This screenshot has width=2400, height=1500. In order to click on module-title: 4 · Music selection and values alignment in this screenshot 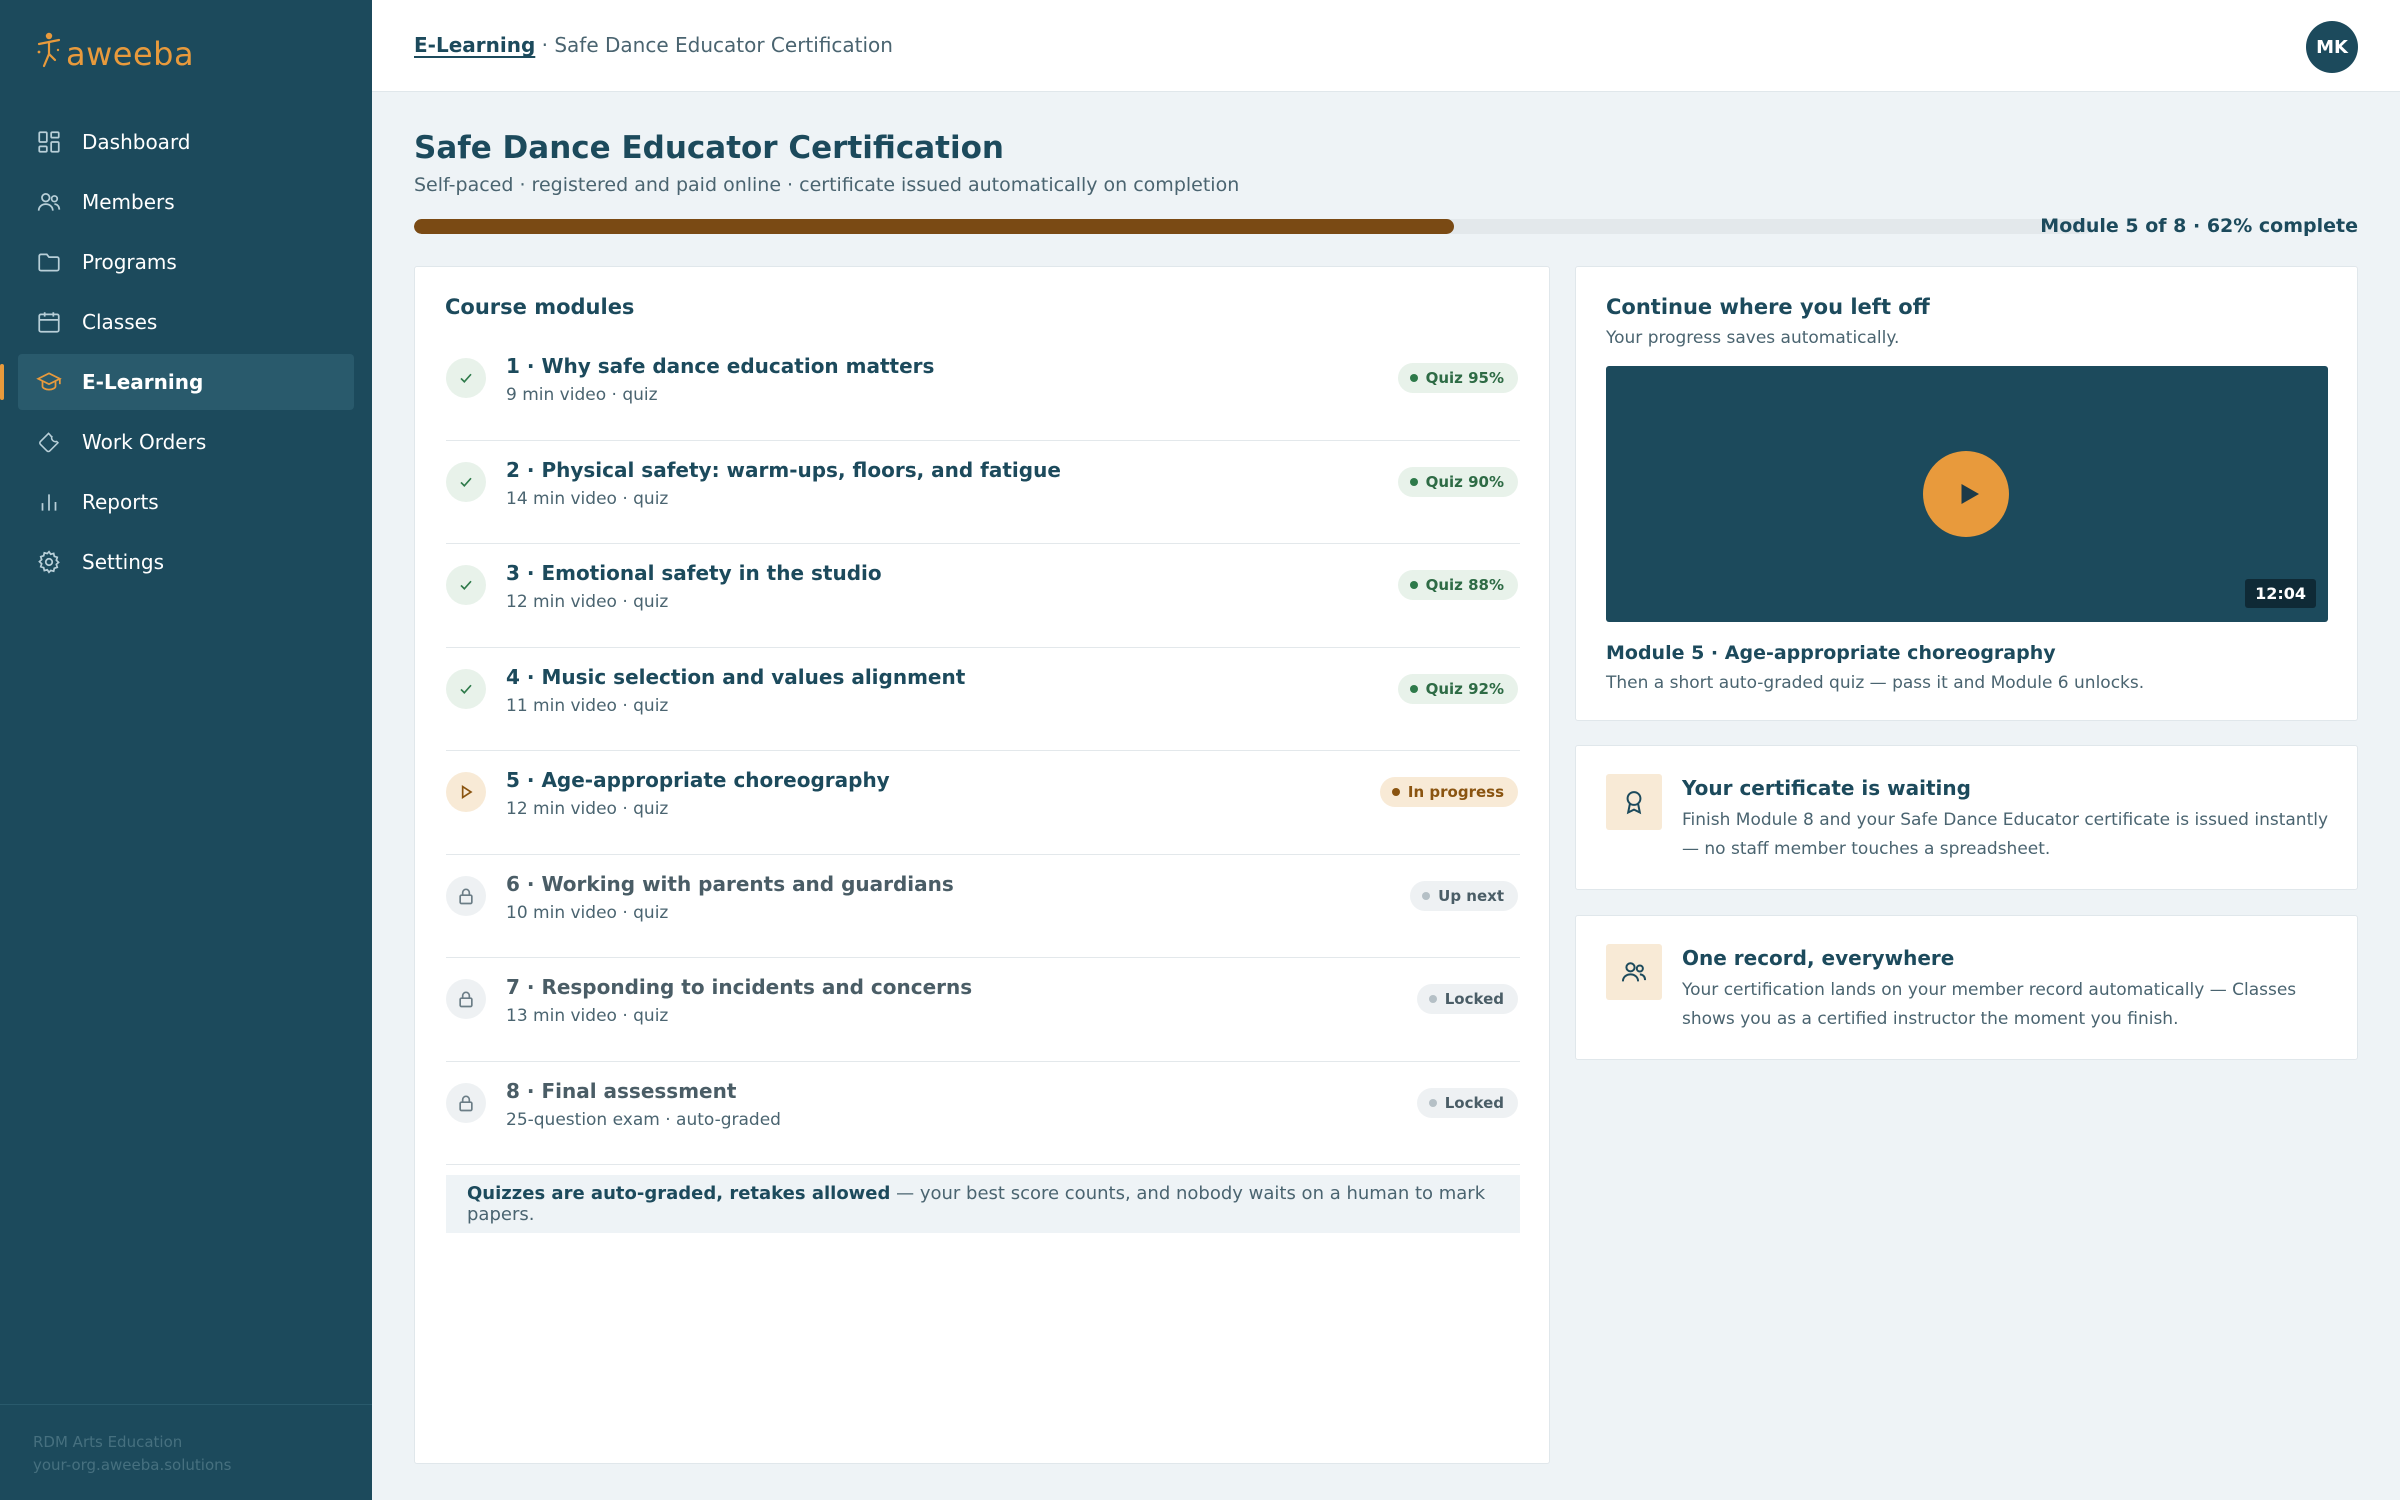, I will do `click(736, 676)`.